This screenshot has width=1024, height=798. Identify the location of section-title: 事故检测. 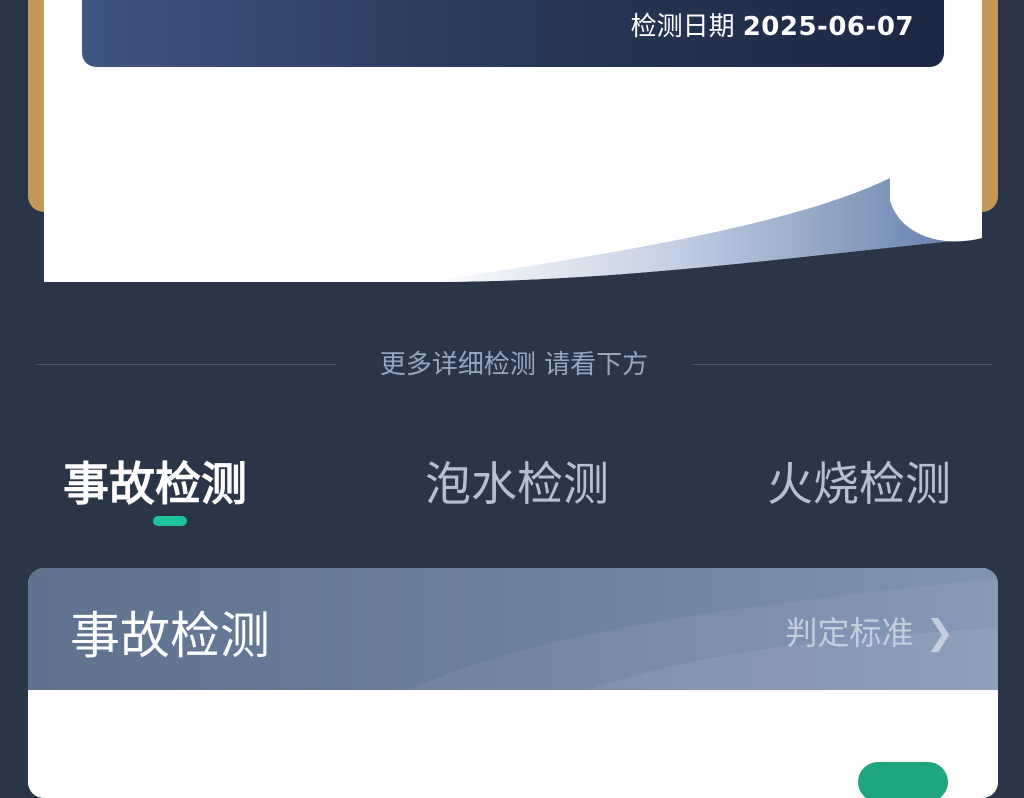
(170, 636).